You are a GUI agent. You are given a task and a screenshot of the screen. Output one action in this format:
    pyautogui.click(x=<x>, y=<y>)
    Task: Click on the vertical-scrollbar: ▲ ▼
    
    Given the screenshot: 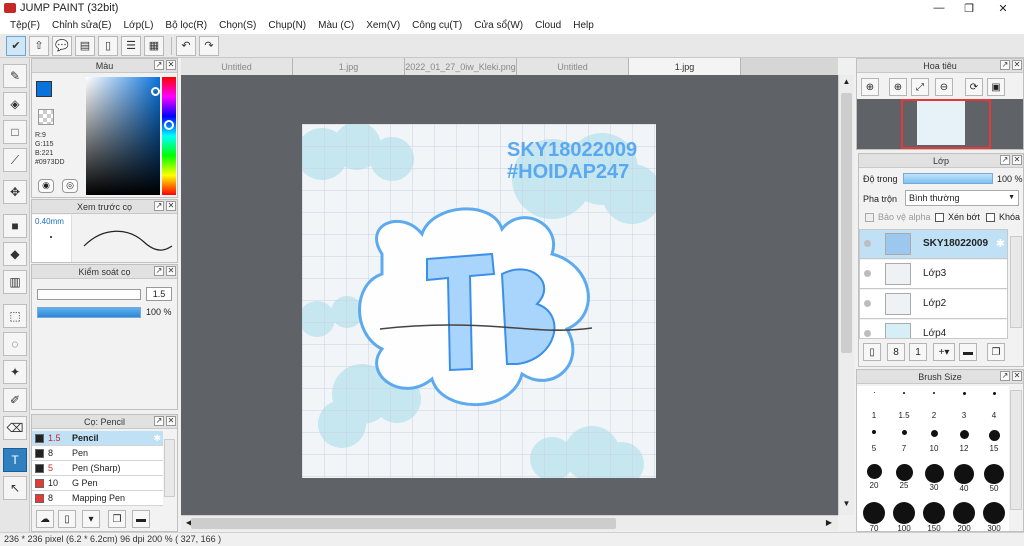 What is the action you would take?
    pyautogui.click(x=846, y=295)
    